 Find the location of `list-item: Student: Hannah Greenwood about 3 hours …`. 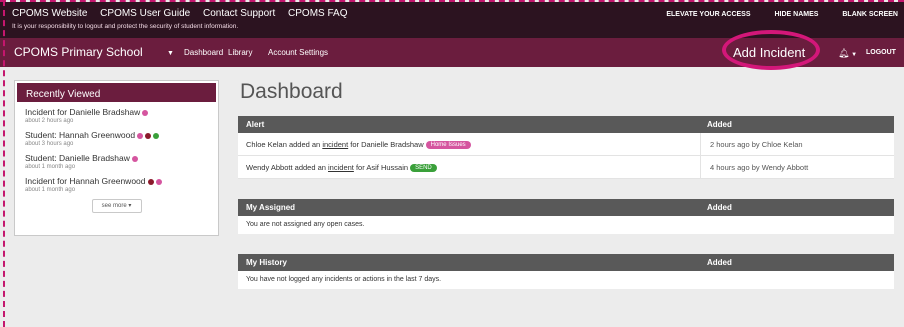

list-item: Student: Hannah Greenwood about 3 hours … is located at coordinates (116, 138).